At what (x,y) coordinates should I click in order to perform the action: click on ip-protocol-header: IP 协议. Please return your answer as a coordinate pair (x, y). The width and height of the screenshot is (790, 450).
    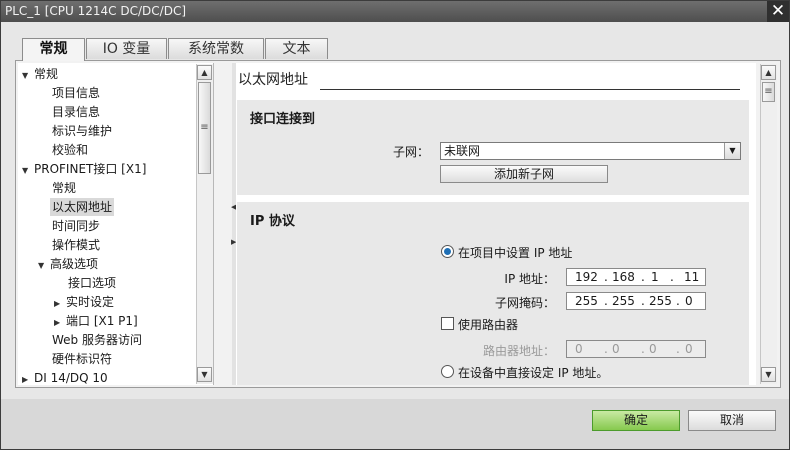
    Looking at the image, I should click on (272, 221).